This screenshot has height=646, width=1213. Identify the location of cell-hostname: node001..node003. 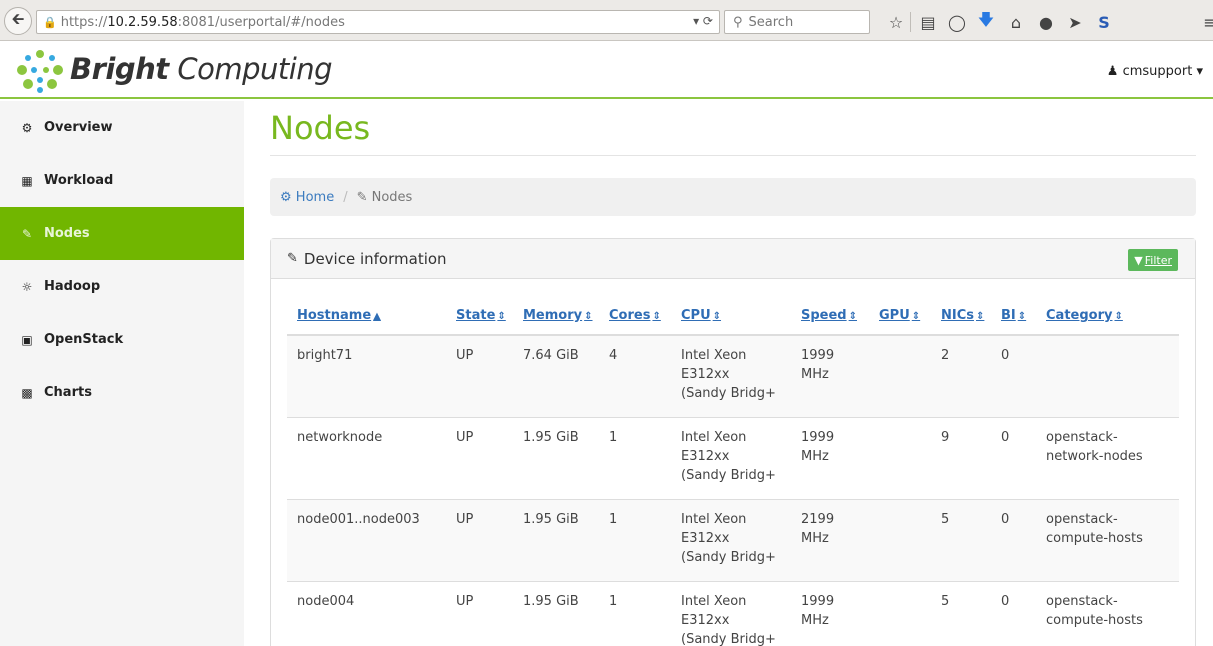
(366, 539).